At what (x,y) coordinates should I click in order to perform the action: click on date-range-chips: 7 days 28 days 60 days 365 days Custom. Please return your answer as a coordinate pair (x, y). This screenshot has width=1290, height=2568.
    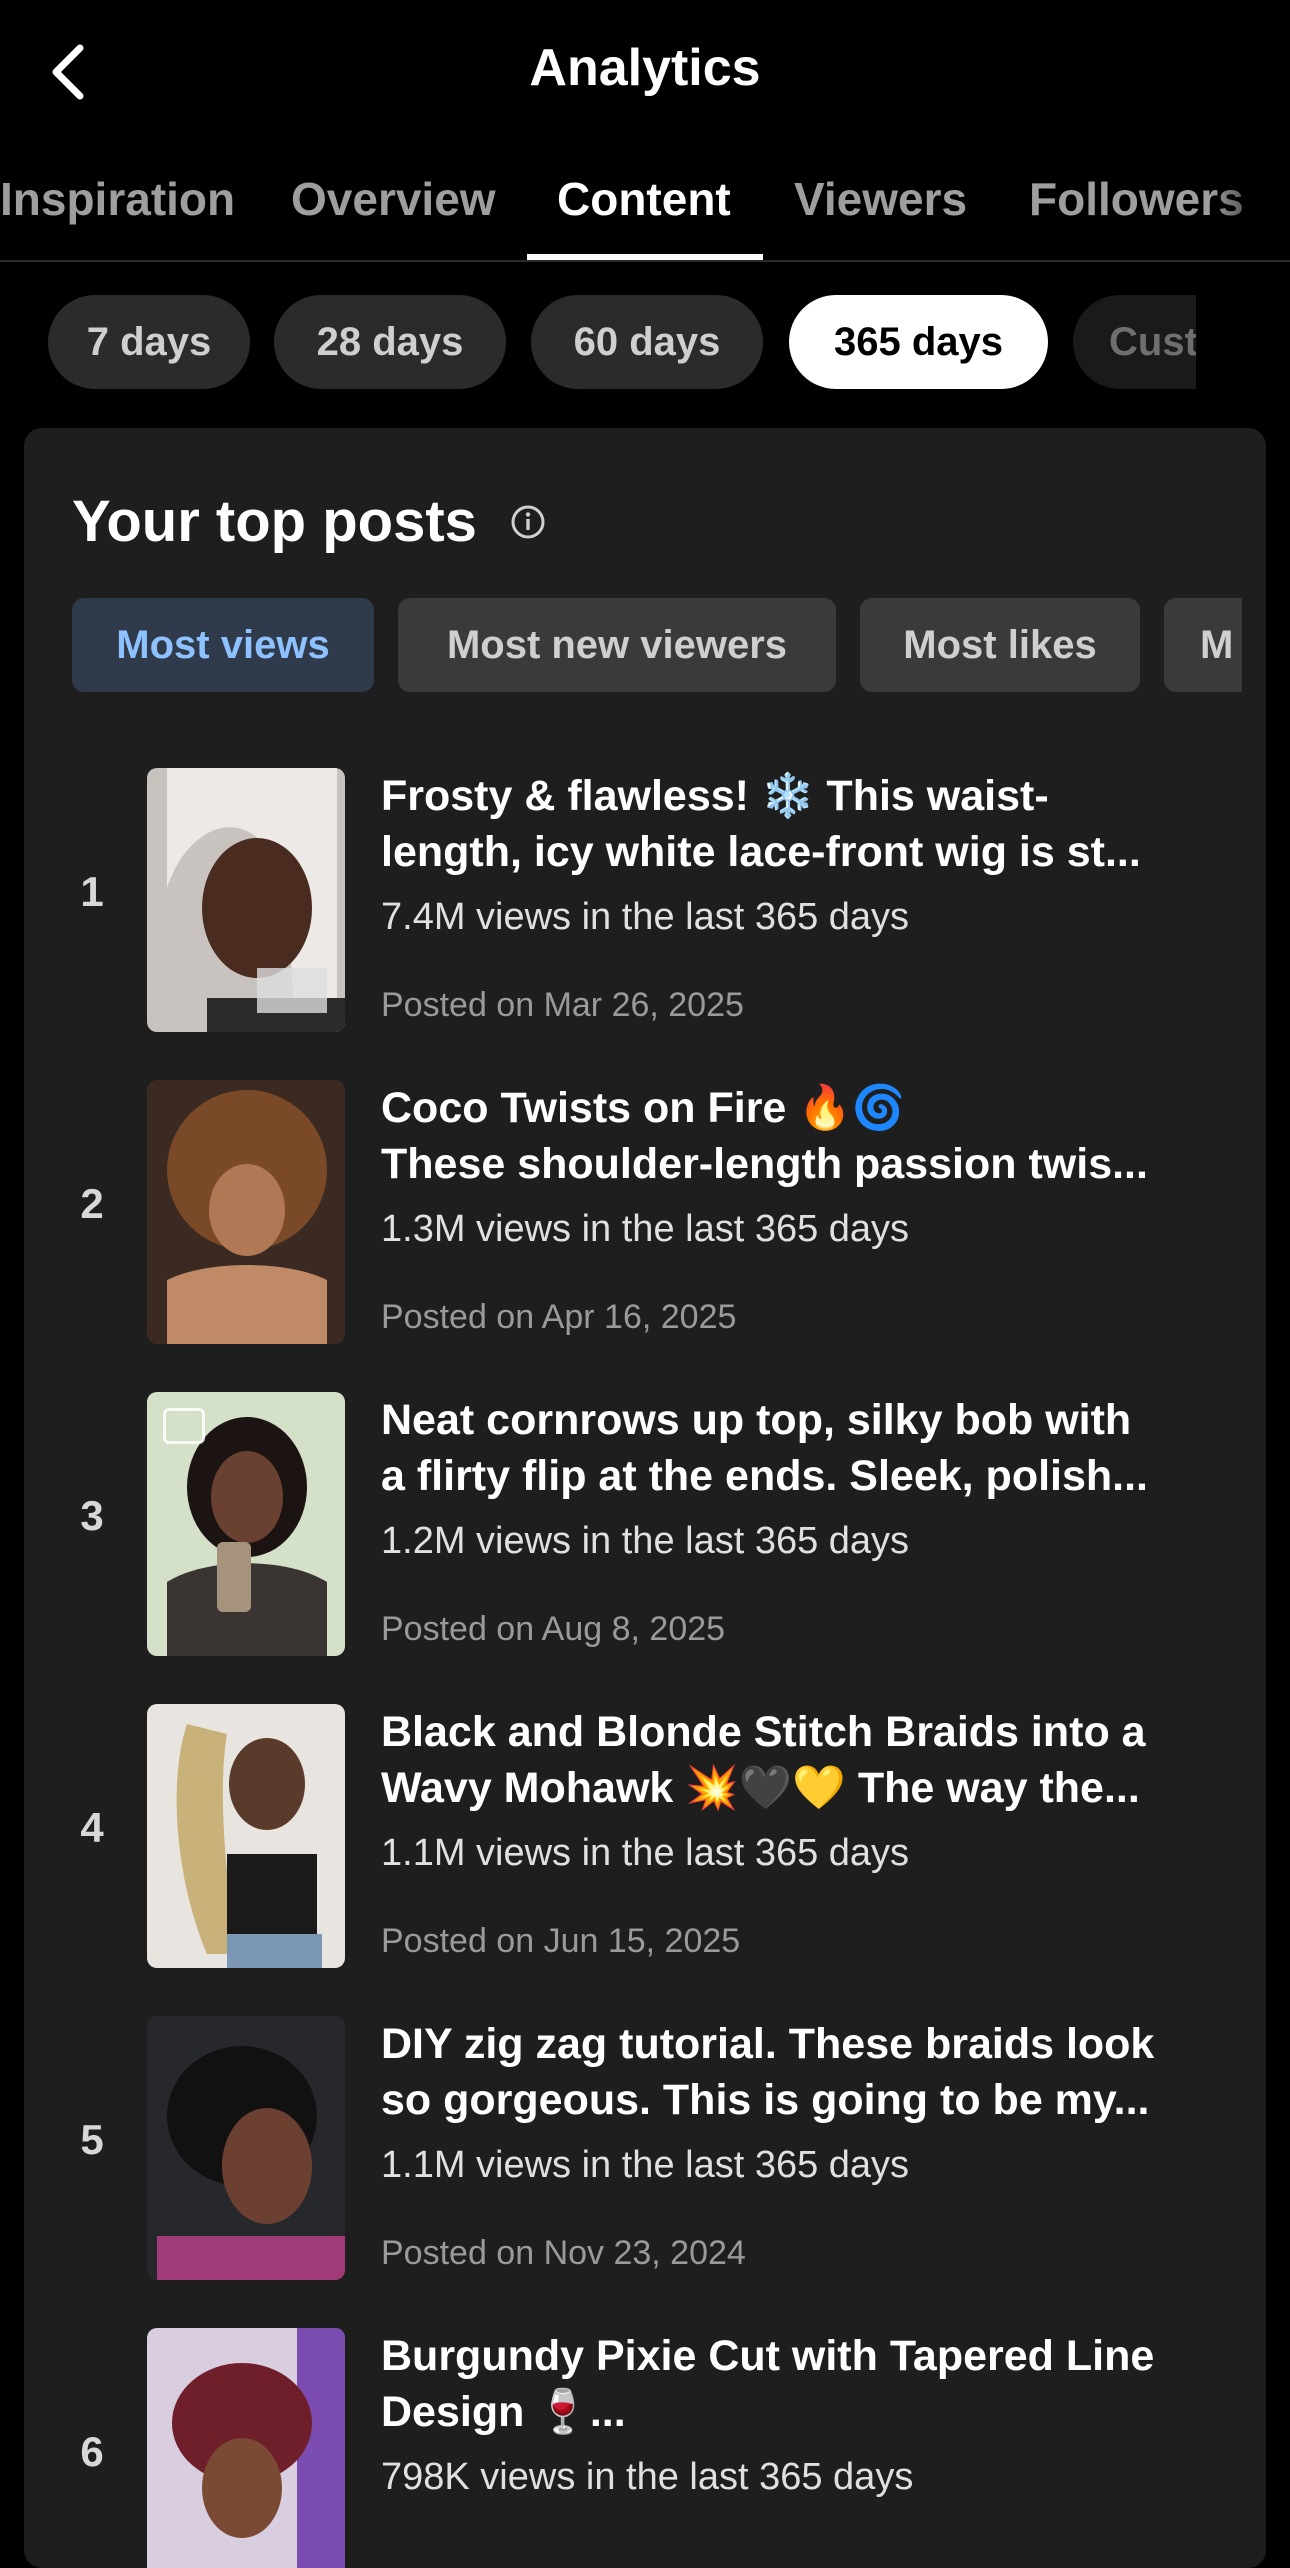
    Looking at the image, I should click on (645, 343).